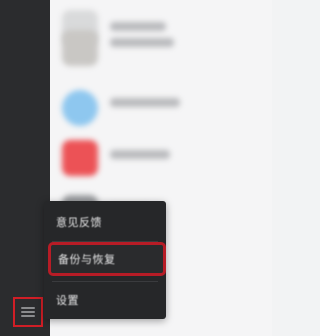  I want to click on more-menu-button, so click(28, 312).